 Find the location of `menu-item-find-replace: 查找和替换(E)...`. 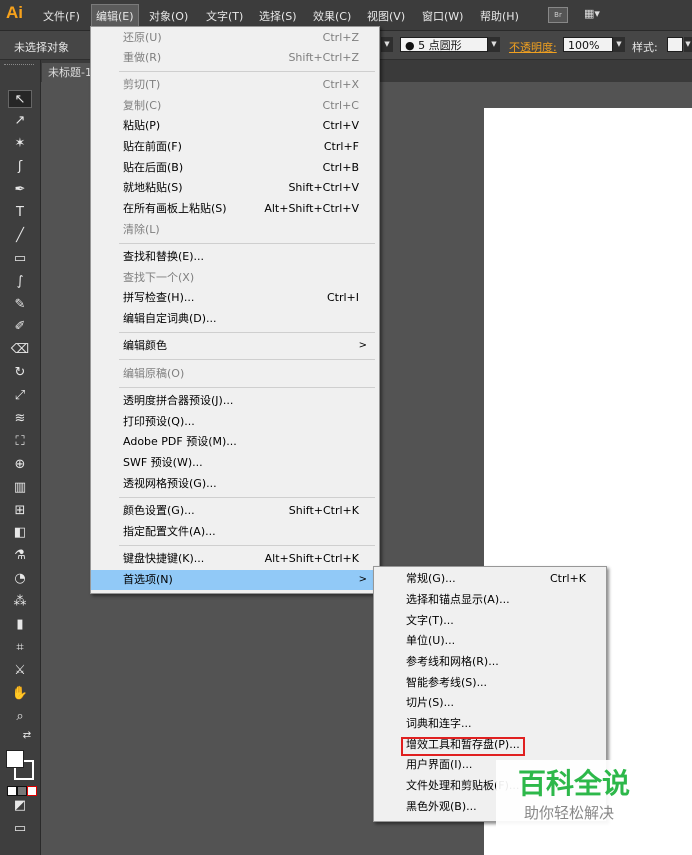

menu-item-find-replace: 查找和替换(E)... is located at coordinates (234, 257).